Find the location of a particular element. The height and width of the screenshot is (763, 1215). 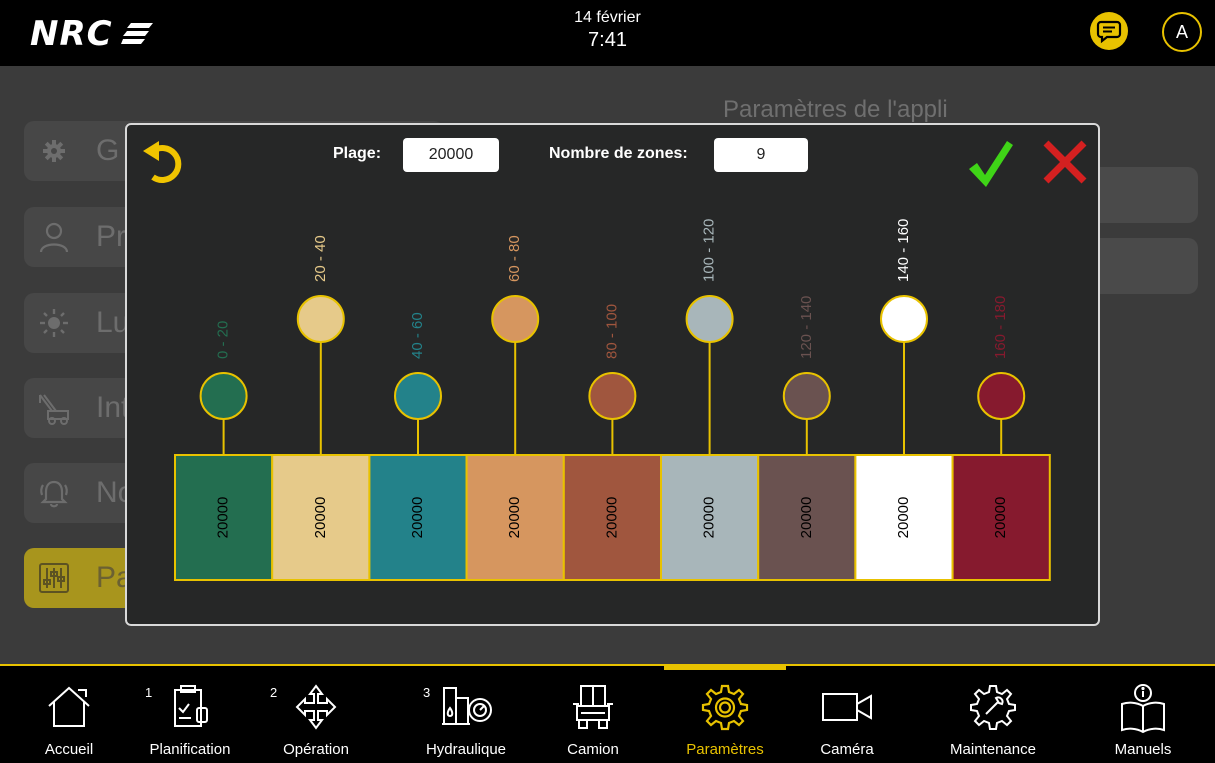

nav-camera: Caméra is located at coordinates (847, 714).